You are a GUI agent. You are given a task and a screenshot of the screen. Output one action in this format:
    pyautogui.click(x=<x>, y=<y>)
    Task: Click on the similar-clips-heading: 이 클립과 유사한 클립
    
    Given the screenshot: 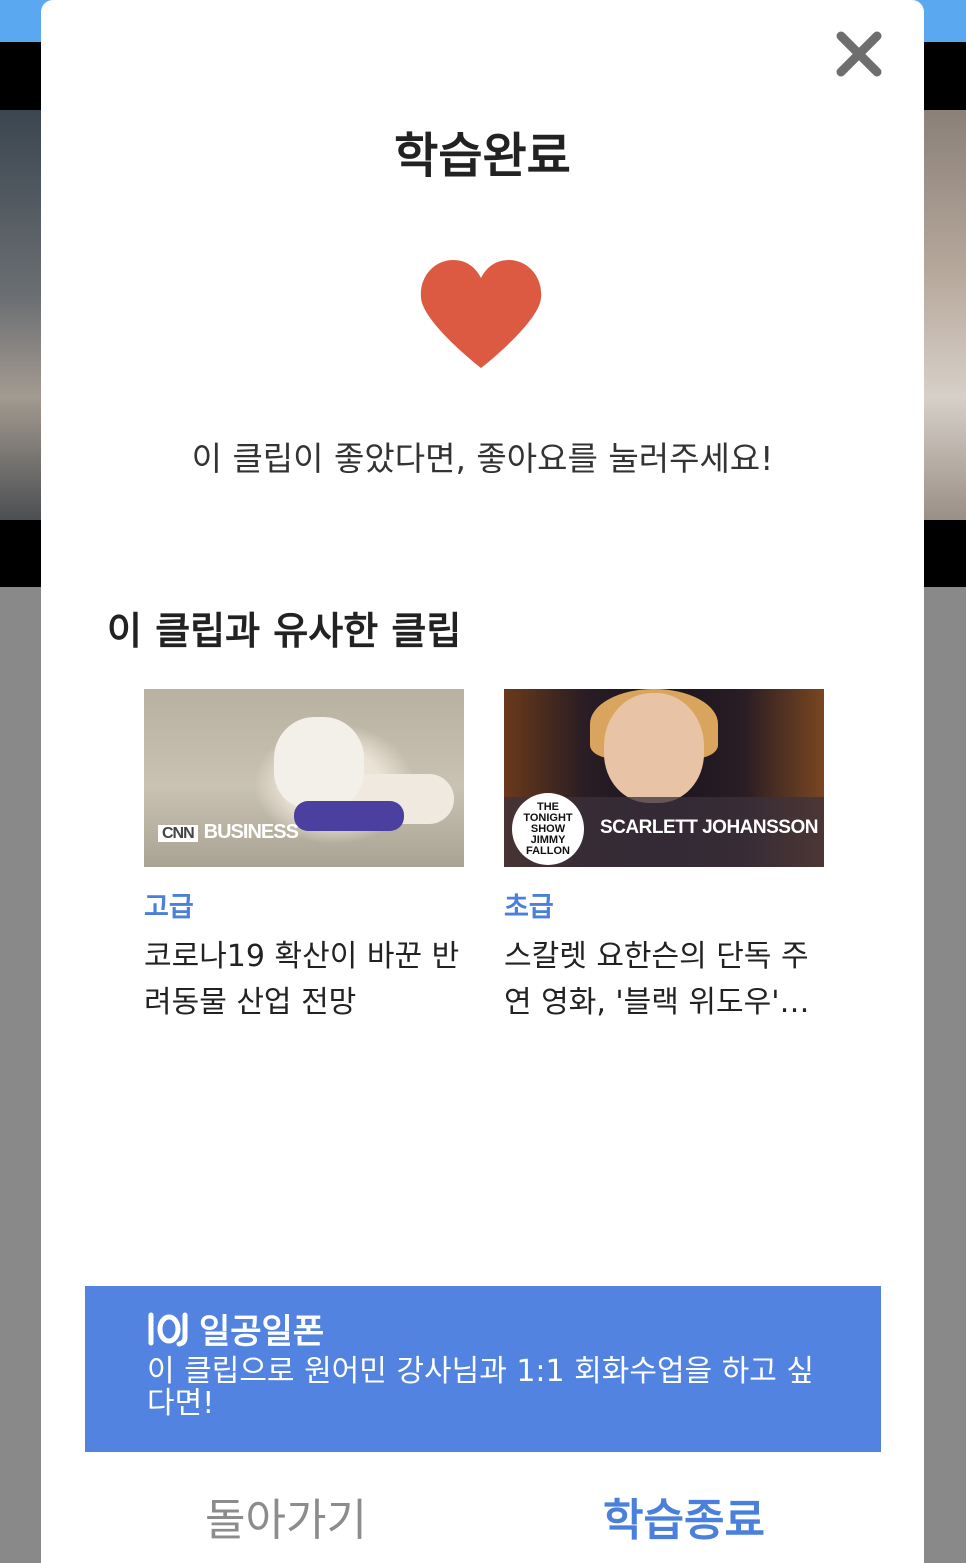 What is the action you would take?
    pyautogui.click(x=284, y=631)
    